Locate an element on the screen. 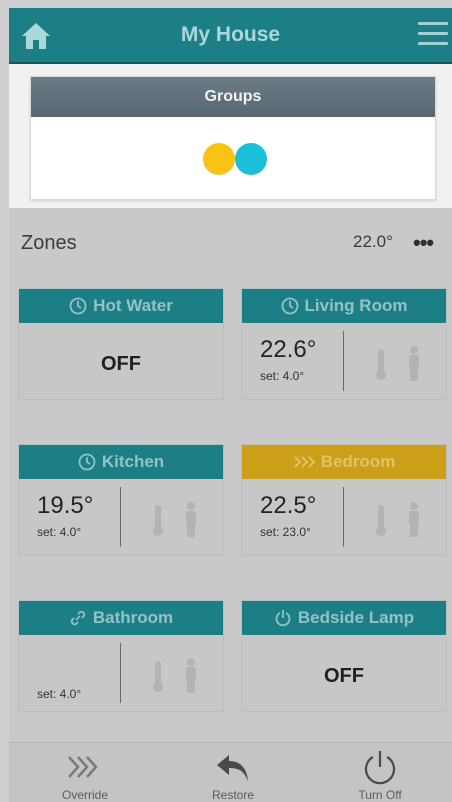 Image resolution: width=452 pixels, height=802 pixels. undo-arrow-icon is located at coordinates (232, 768).